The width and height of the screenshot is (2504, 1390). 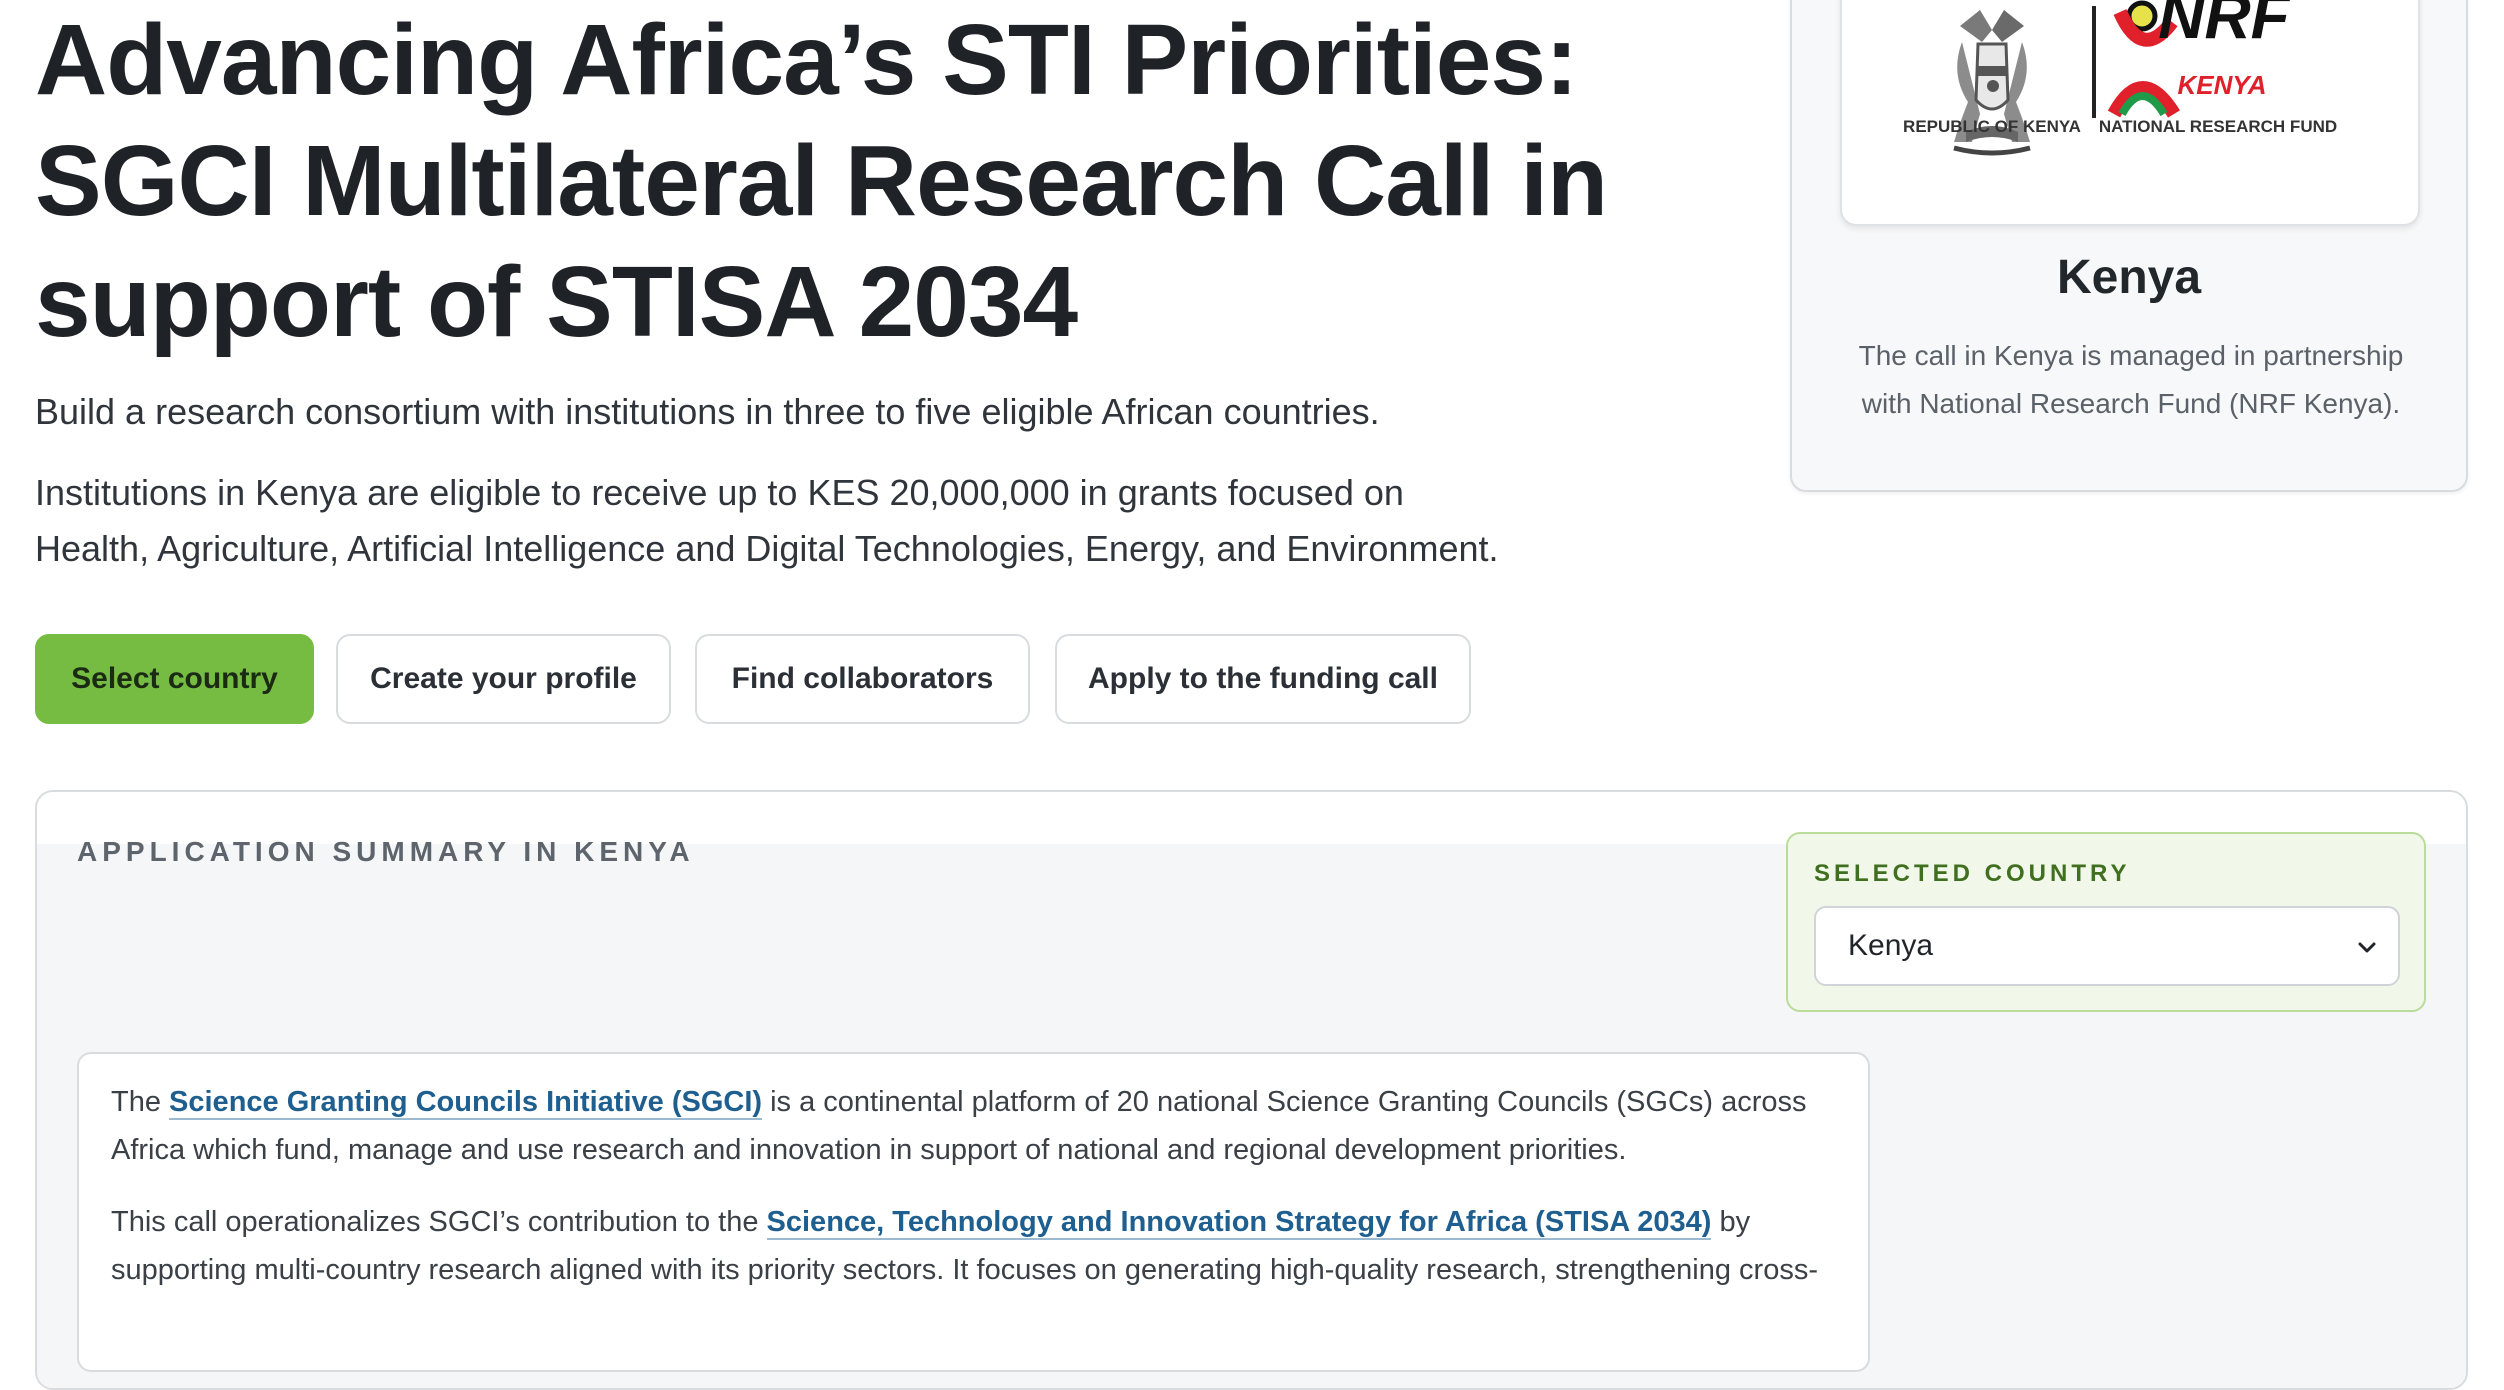 What do you see at coordinates (140, 1102) in the screenshot?
I see `p1-text-before: The` at bounding box center [140, 1102].